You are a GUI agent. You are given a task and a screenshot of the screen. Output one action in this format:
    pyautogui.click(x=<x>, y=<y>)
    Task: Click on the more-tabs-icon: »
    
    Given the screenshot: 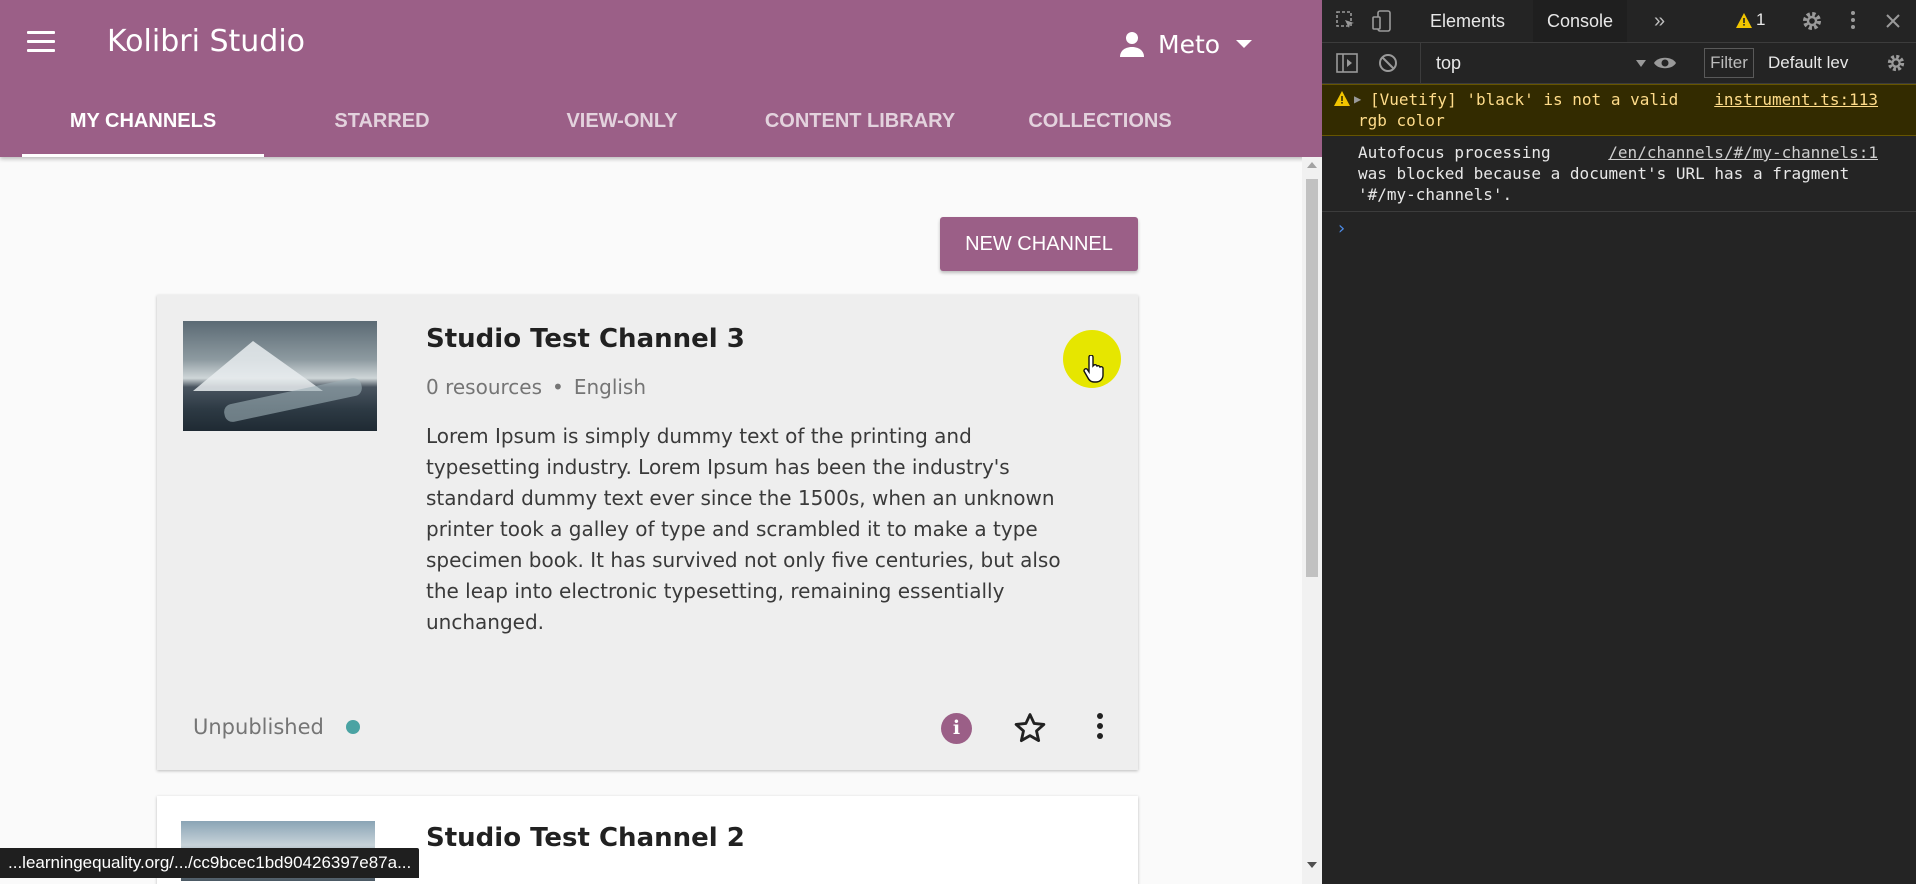 What is the action you would take?
    pyautogui.click(x=1659, y=21)
    